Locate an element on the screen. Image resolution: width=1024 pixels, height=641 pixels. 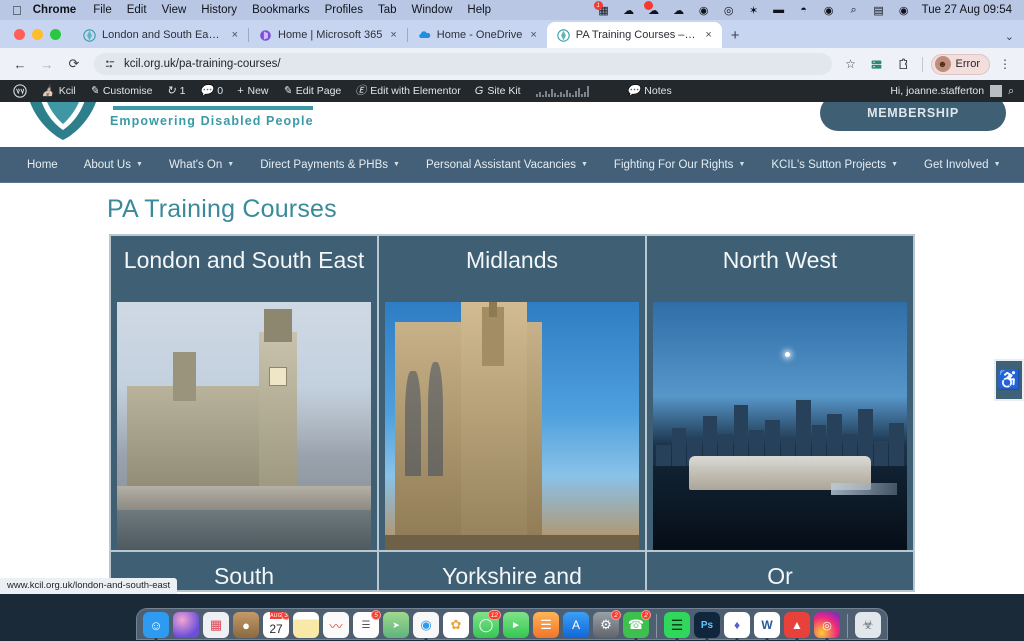
maximize-window-button is located at coordinates (55, 34).